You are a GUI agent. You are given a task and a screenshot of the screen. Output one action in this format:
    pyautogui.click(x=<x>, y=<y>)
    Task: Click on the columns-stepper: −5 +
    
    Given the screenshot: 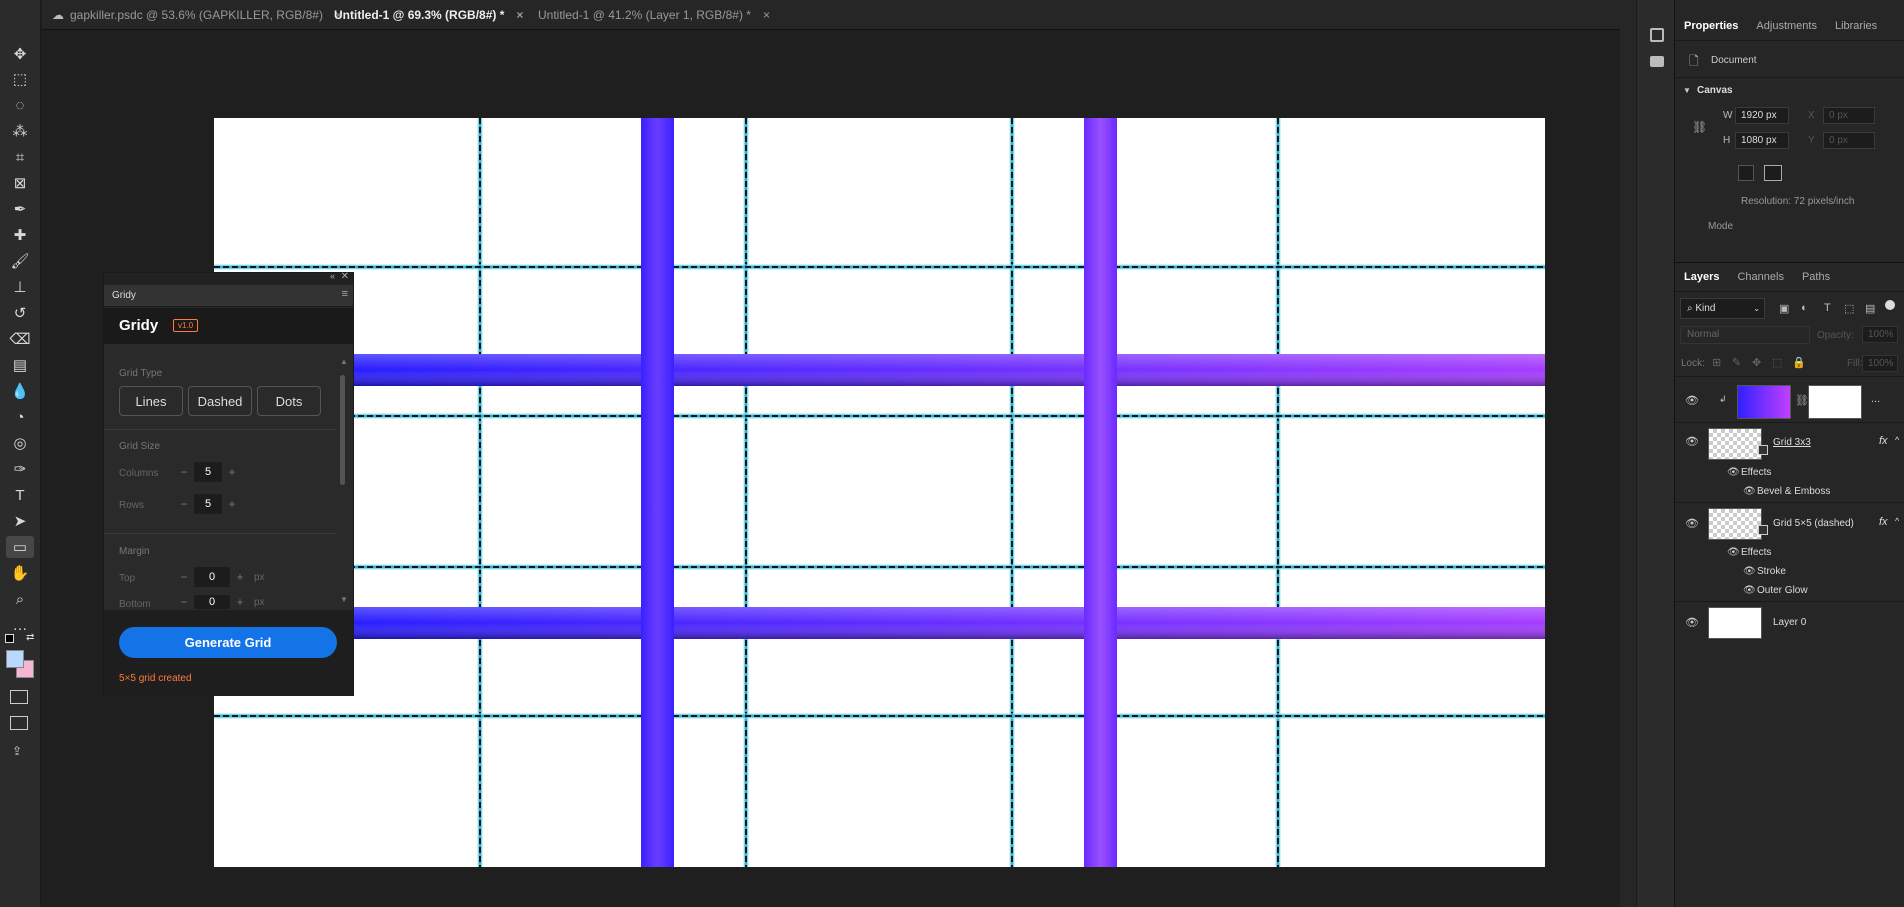 What is the action you would take?
    pyautogui.click(x=208, y=472)
    